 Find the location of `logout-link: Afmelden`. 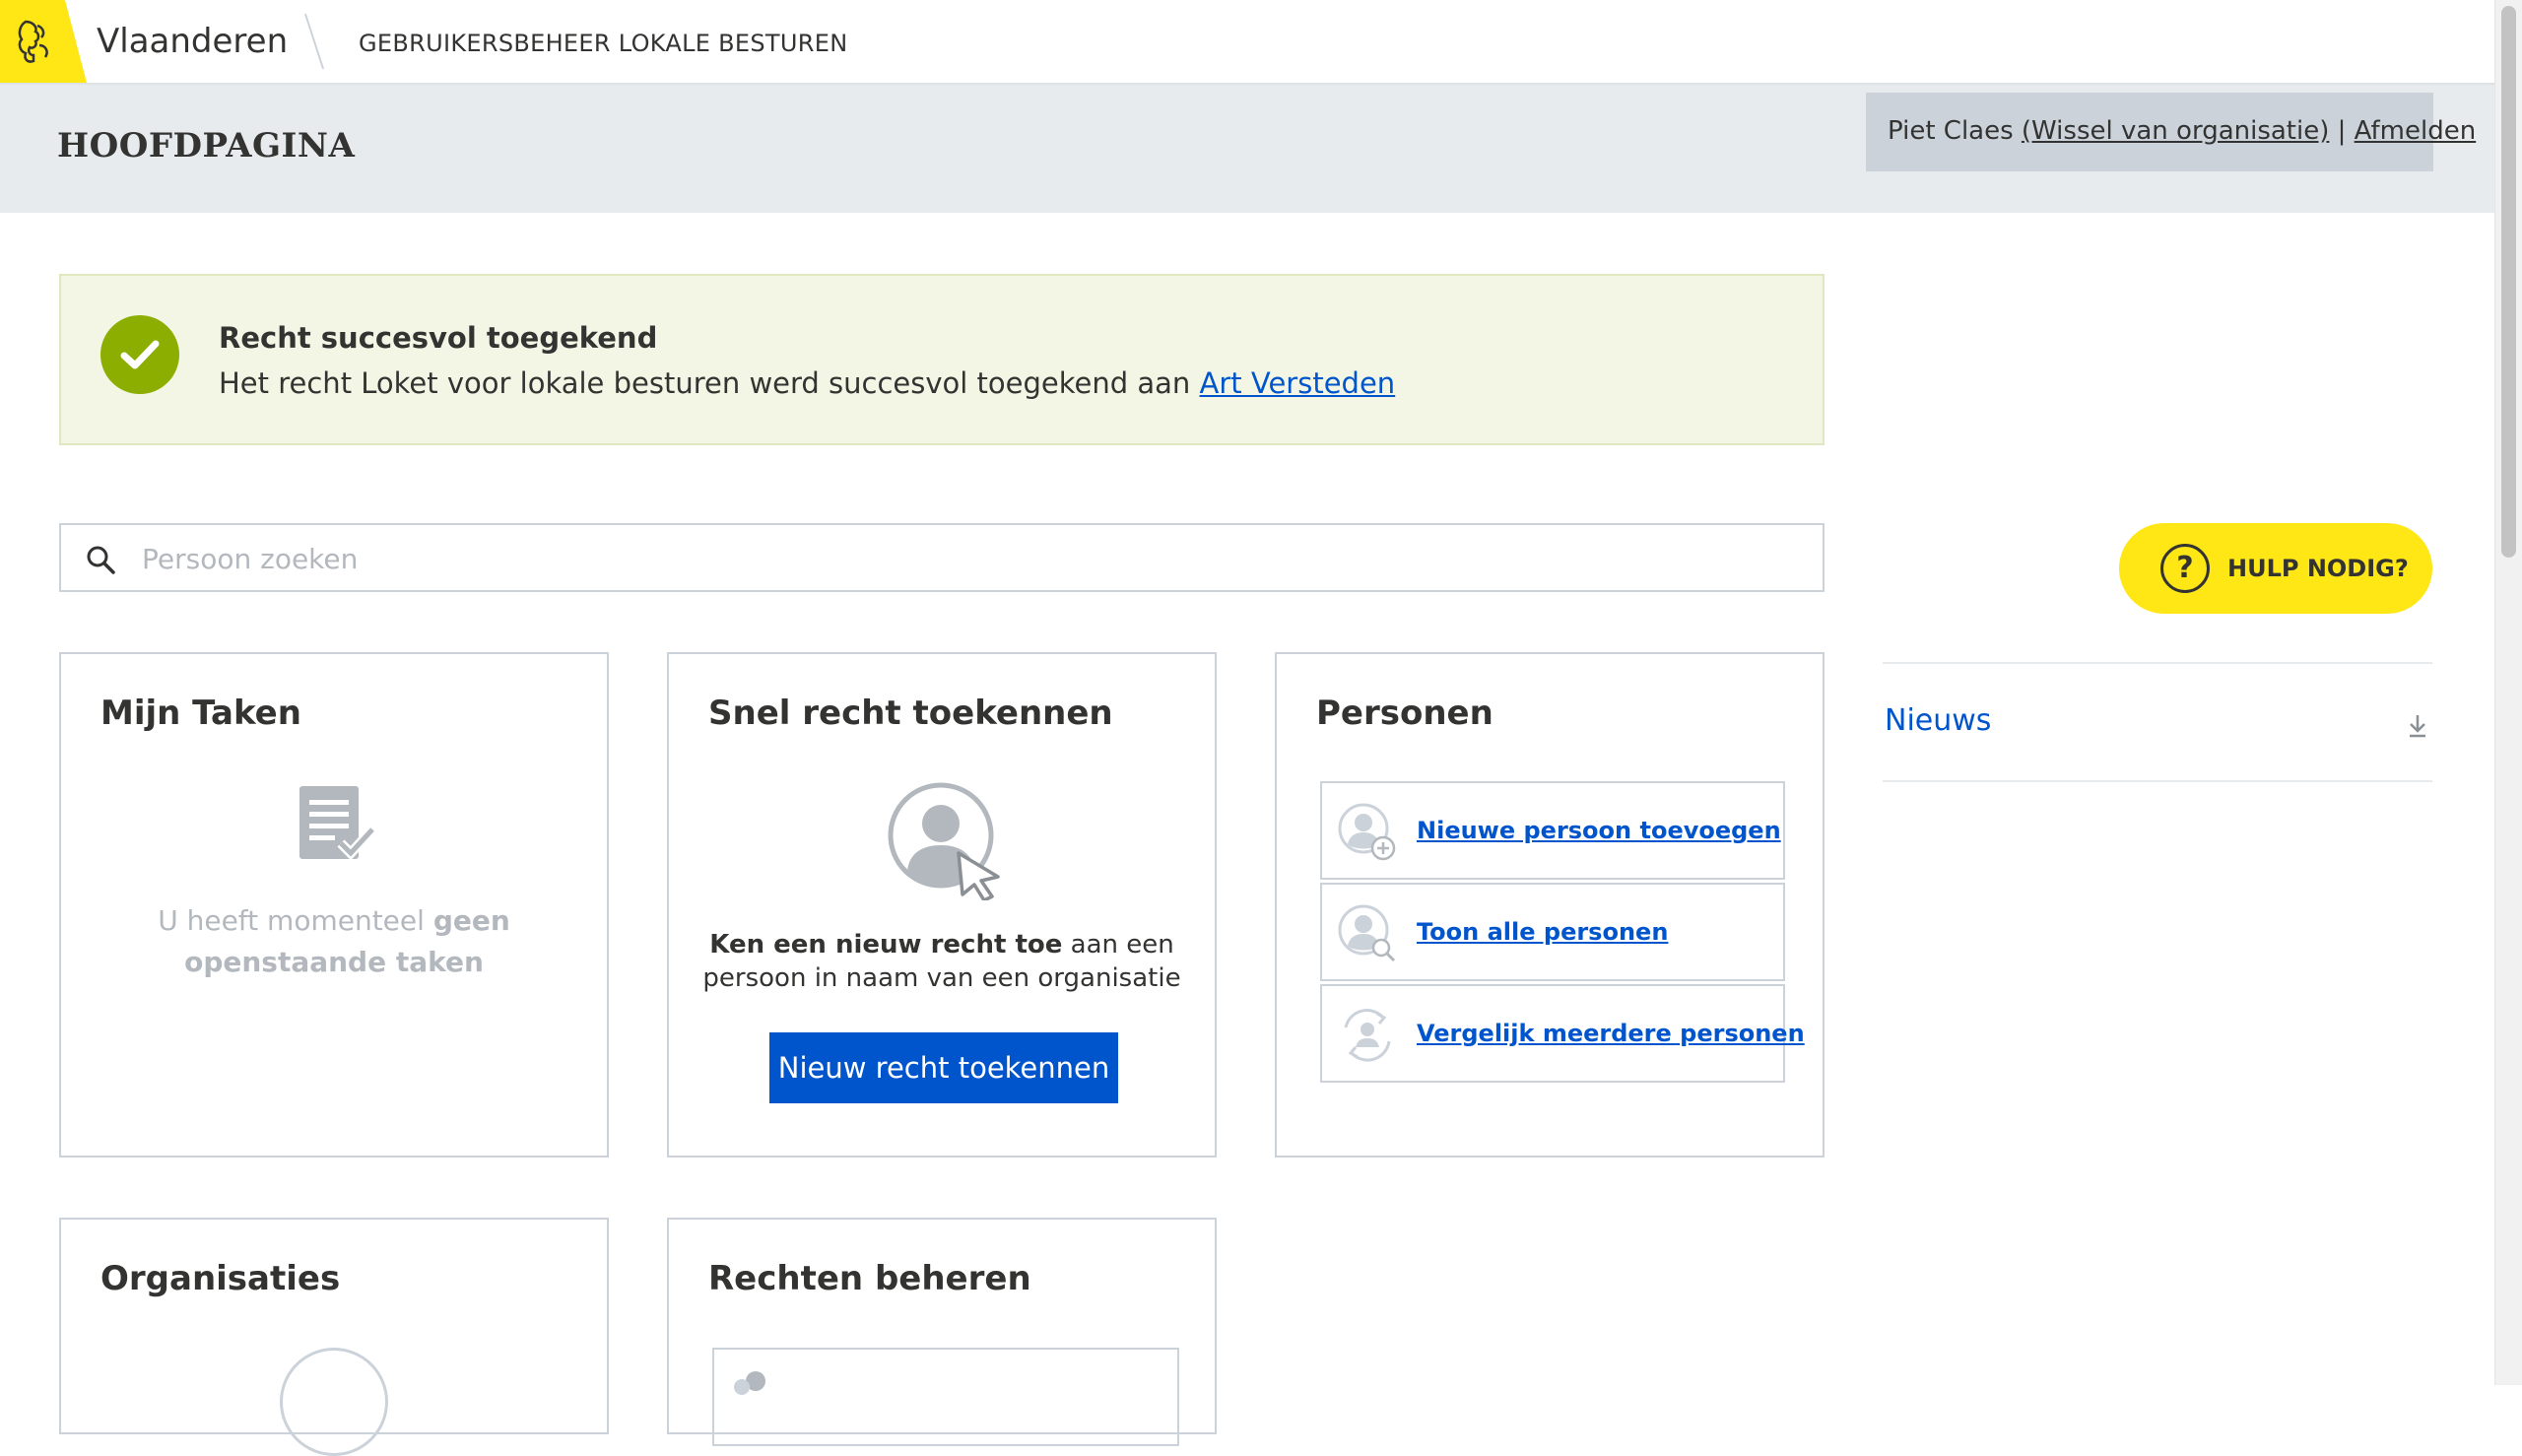

logout-link: Afmelden is located at coordinates (2416, 131).